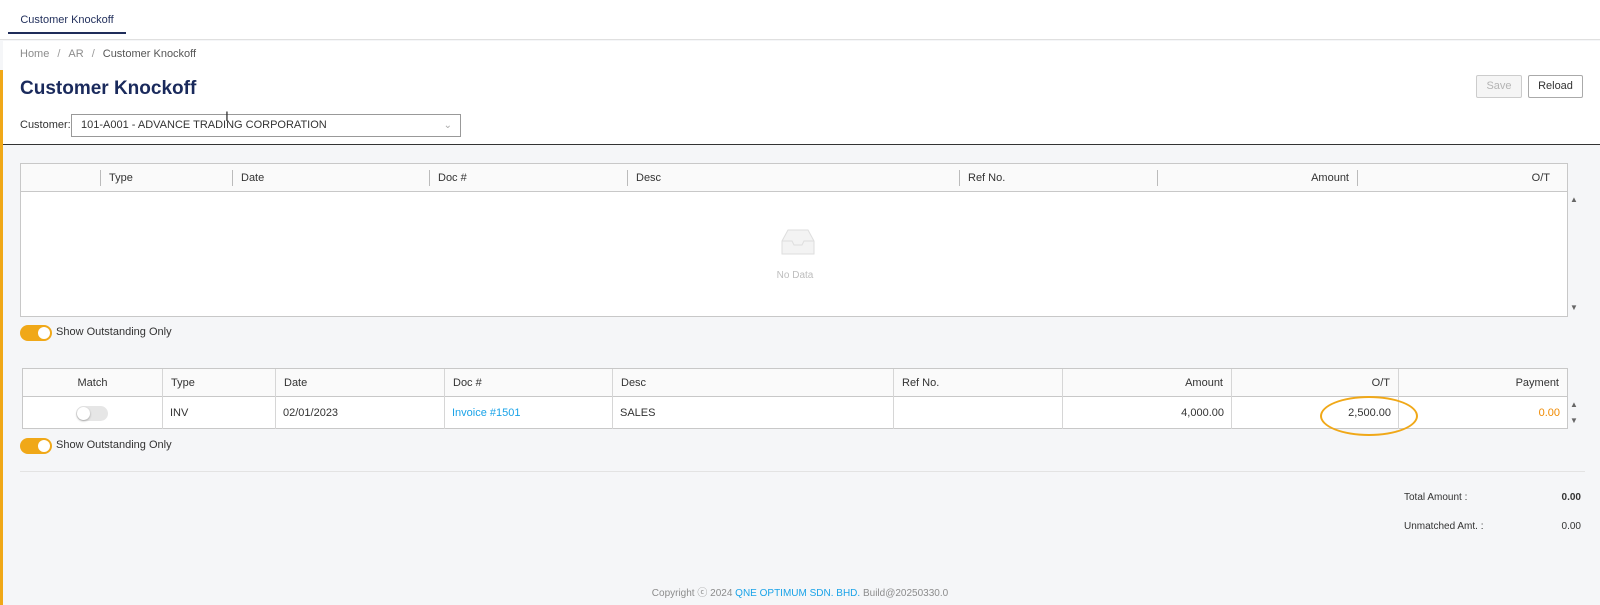  Describe the element at coordinates (149, 54) in the screenshot. I see `breadcrumb-current: Customer Knockoff` at that location.